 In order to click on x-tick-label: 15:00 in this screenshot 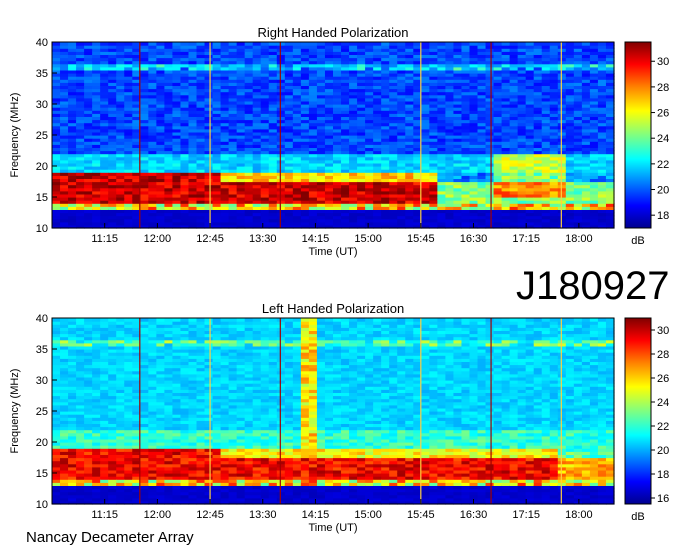, I will do `click(368, 239)`.